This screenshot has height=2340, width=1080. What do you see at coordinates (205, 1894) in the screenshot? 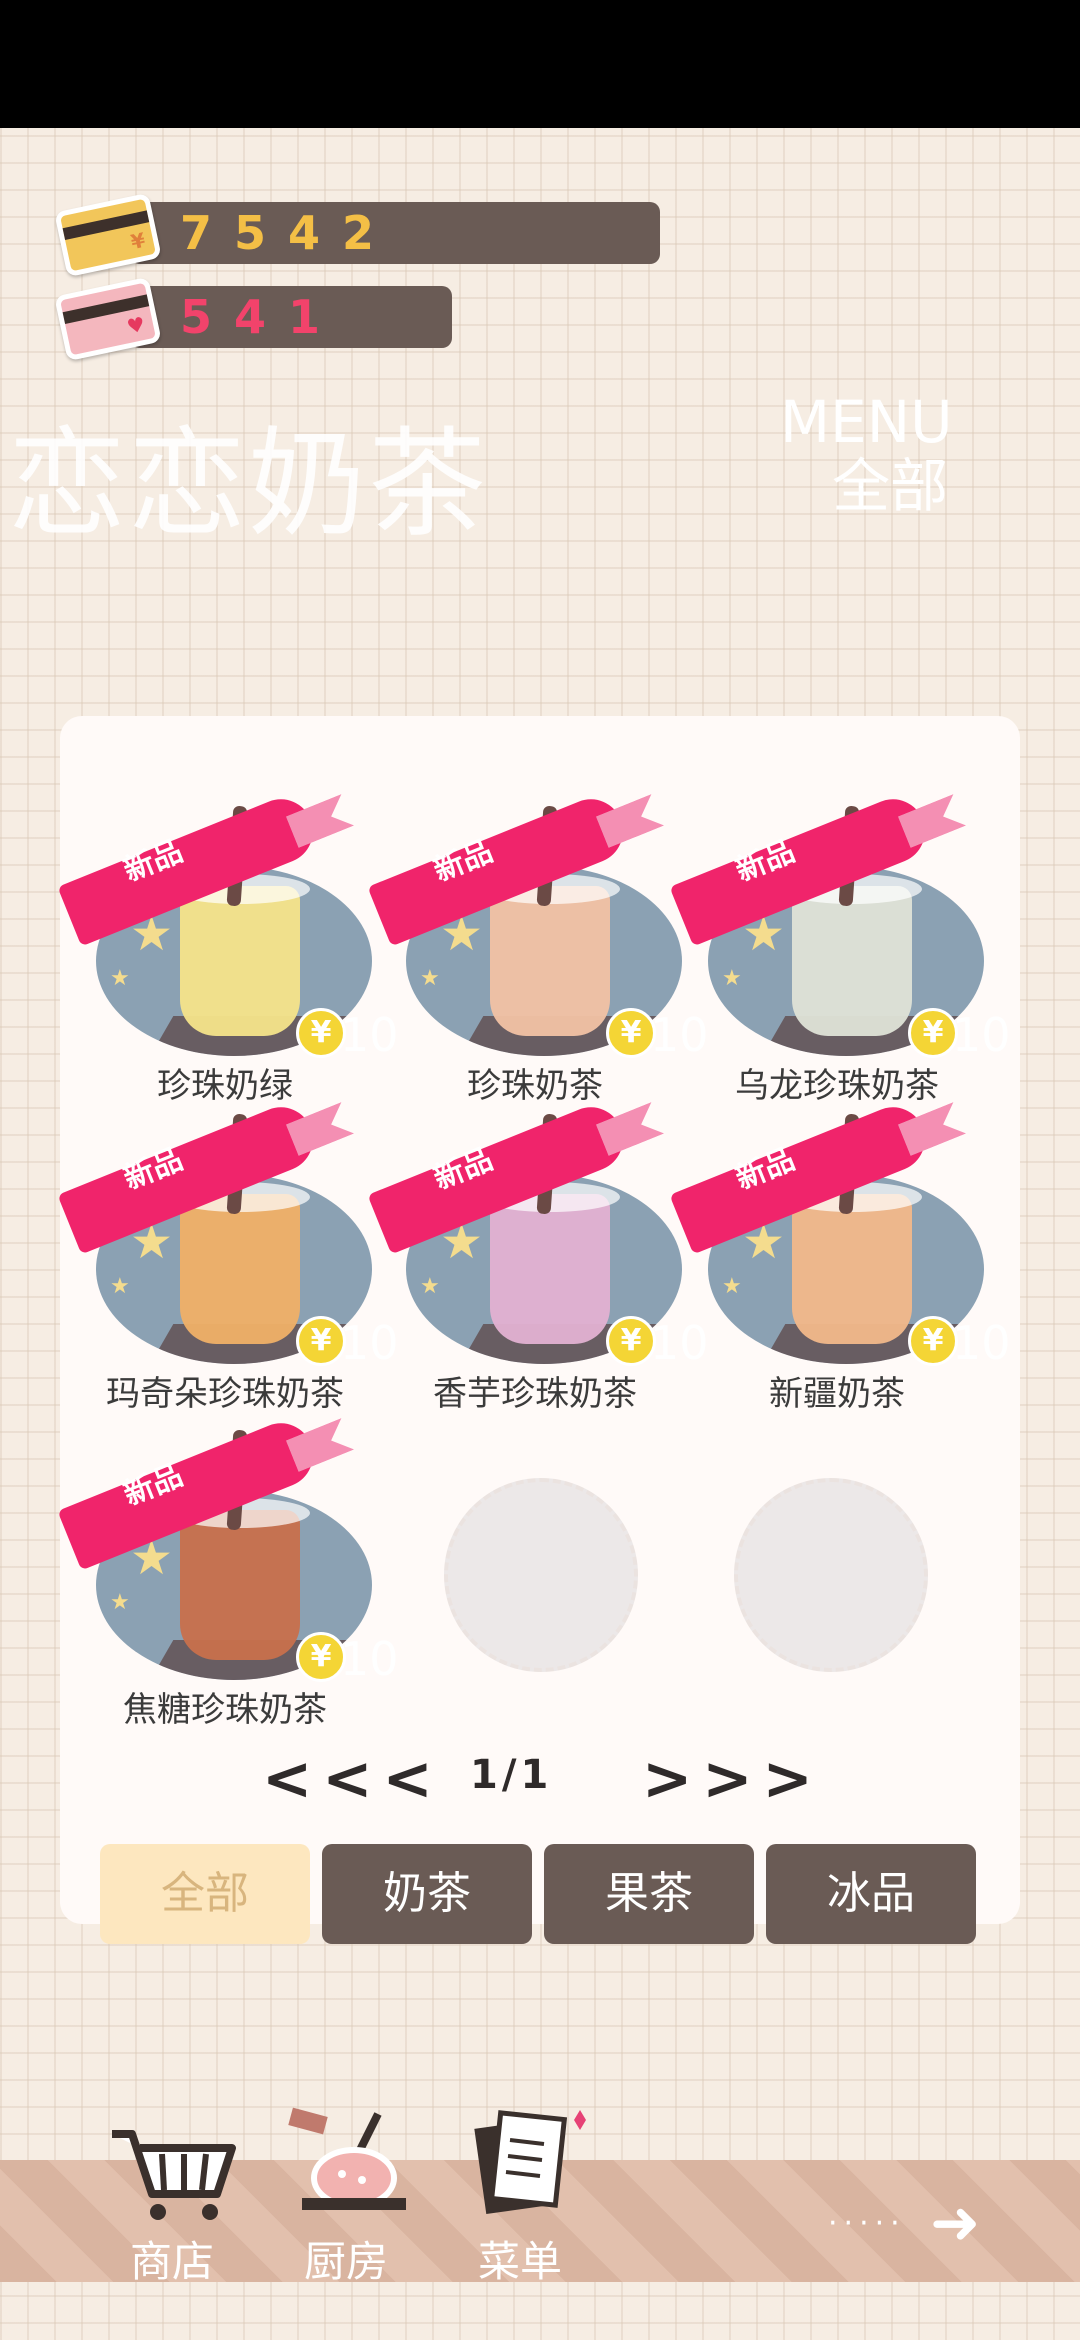
I see `tab-all: 全部` at bounding box center [205, 1894].